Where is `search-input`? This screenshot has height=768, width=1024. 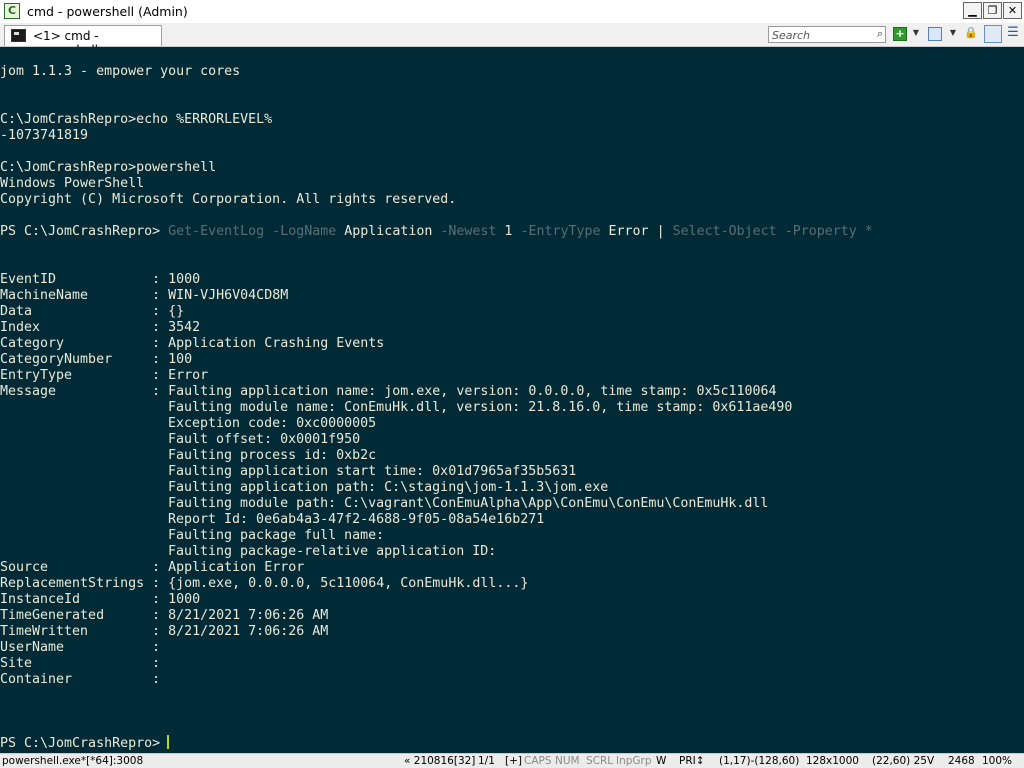
search-input is located at coordinates (820, 35).